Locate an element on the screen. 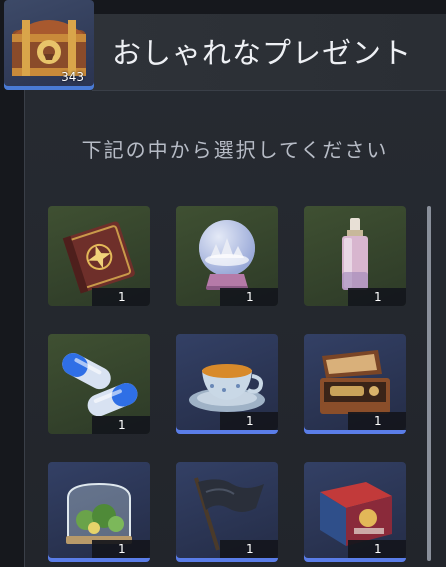  item-music-box: 1 is located at coordinates (355, 384).